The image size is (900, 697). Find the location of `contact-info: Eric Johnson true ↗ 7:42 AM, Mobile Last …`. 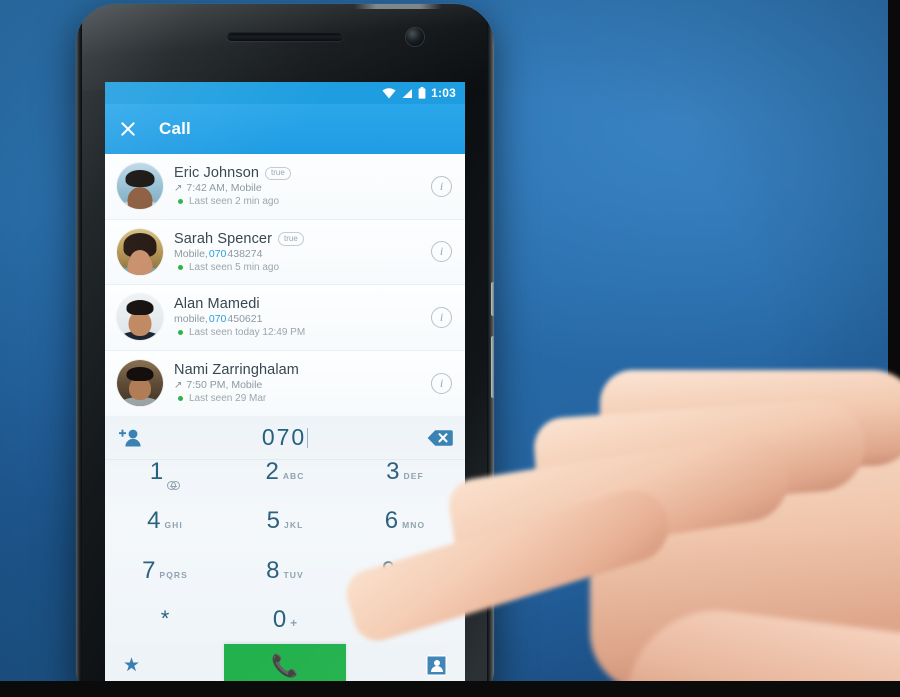

contact-info: Eric Johnson true ↗ 7:42 AM, Mobile Last … is located at coordinates (297, 186).